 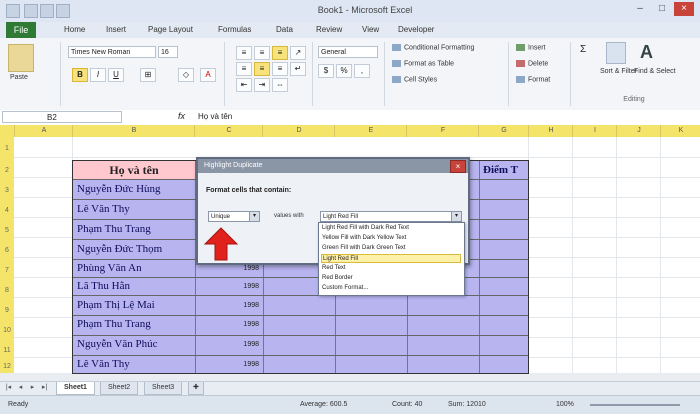 I want to click on paste-label: Paste, so click(x=19, y=77).